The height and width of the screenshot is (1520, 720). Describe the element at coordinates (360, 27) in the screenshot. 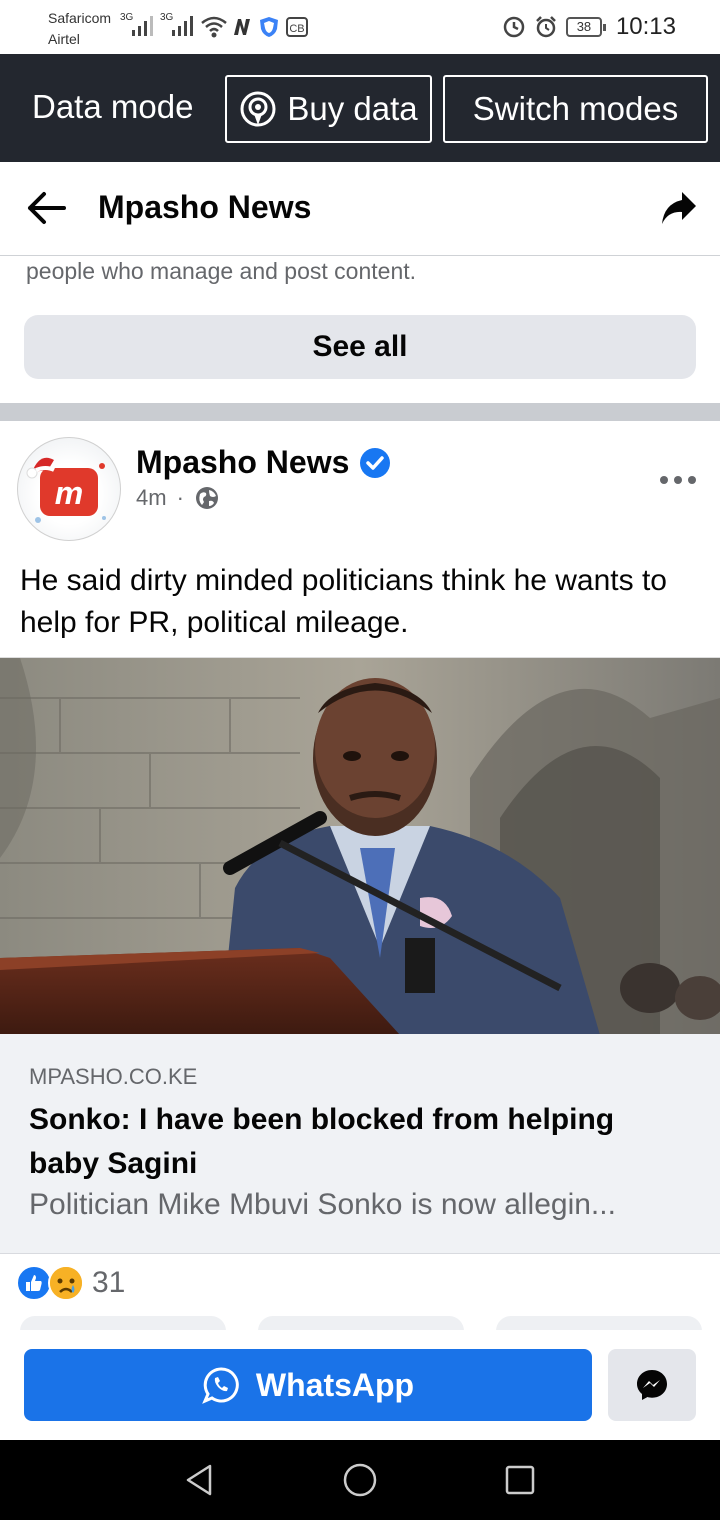

I see `status-bar: Safaricom Airtel 3G 3G CB 38 10:13` at that location.